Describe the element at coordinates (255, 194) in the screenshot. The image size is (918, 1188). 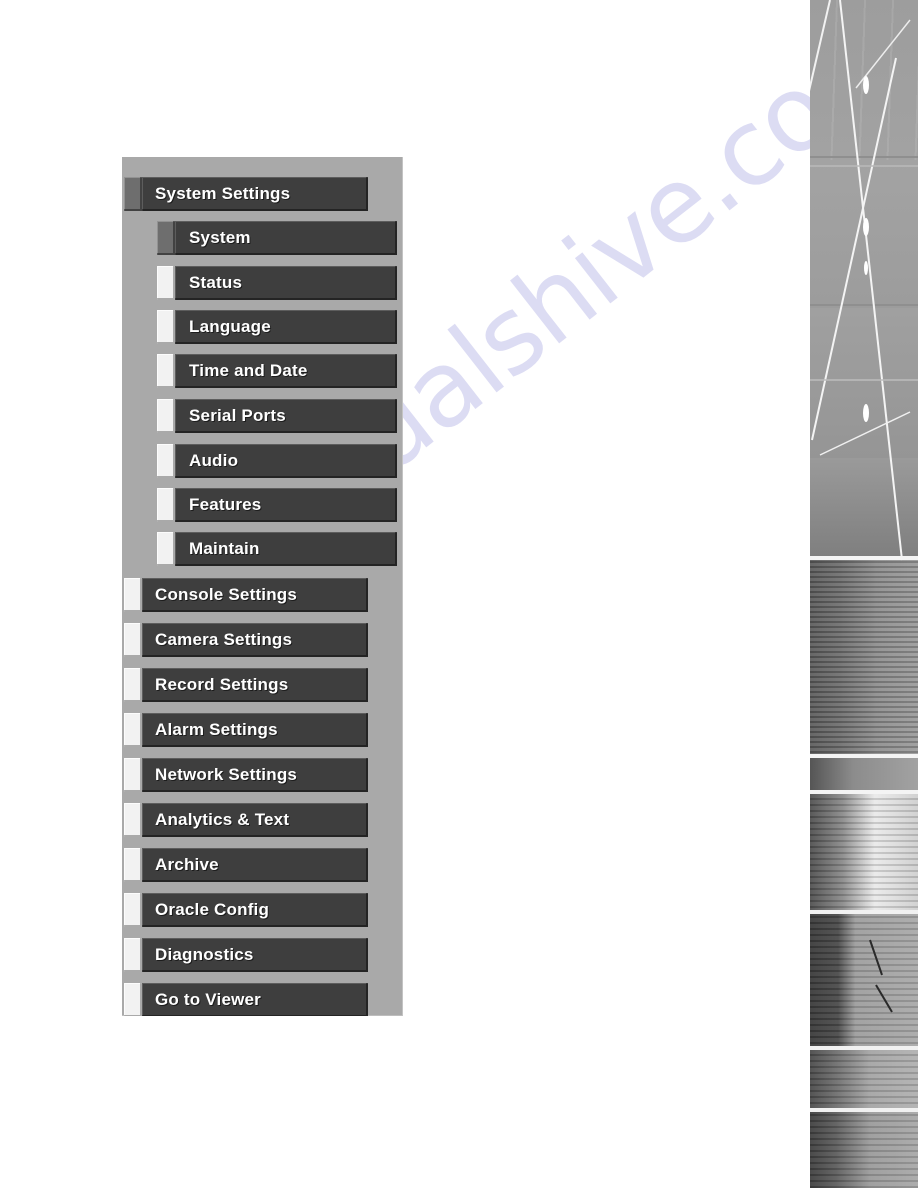
I see `menu-header-label: System Settings` at that location.